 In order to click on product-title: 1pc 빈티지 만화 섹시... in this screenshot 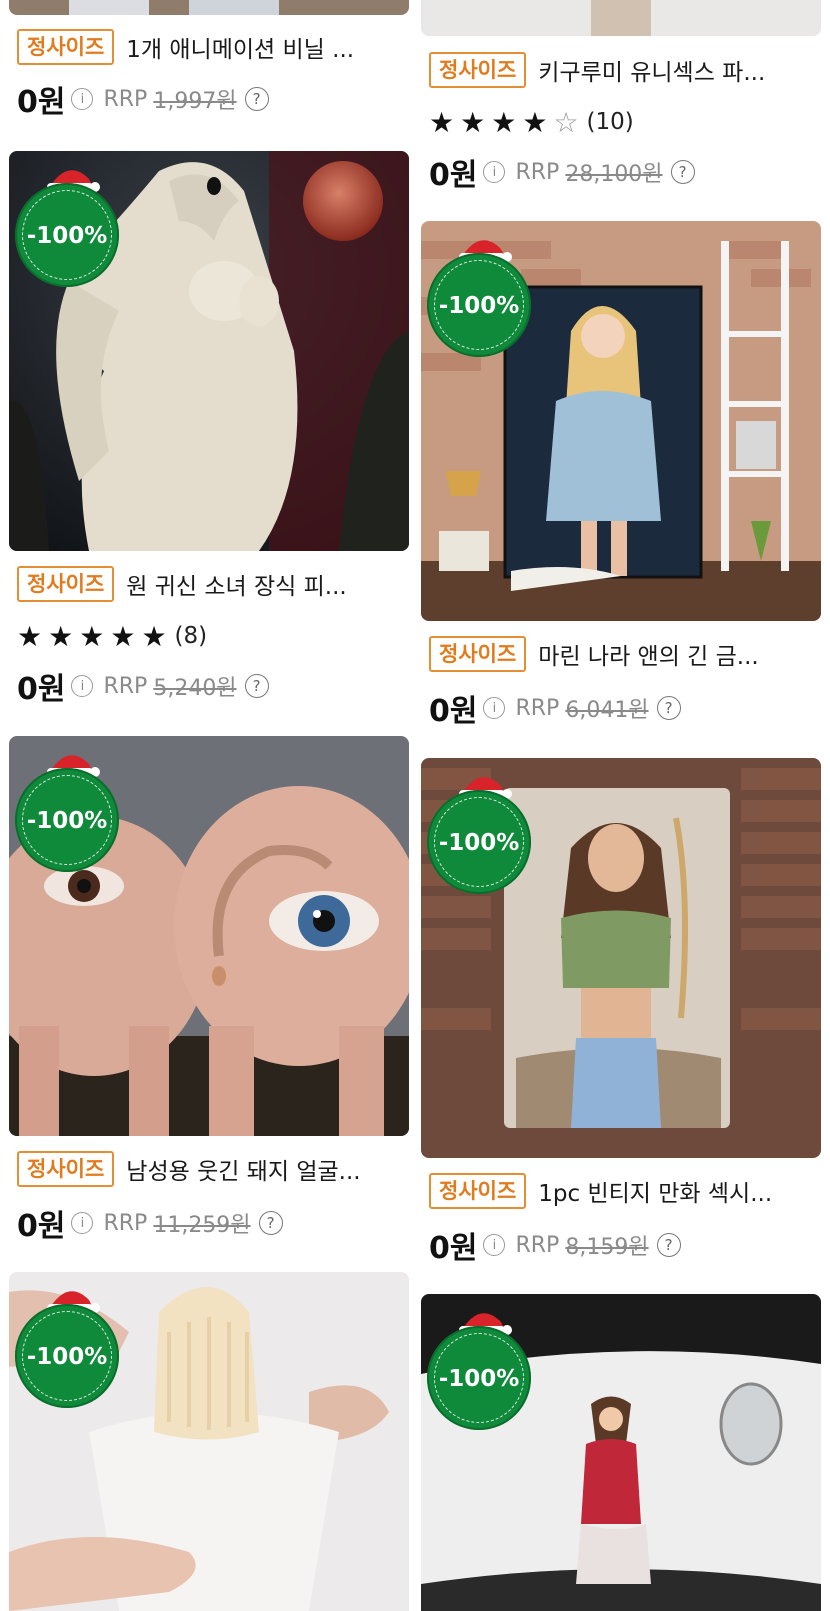, I will do `click(655, 1191)`.